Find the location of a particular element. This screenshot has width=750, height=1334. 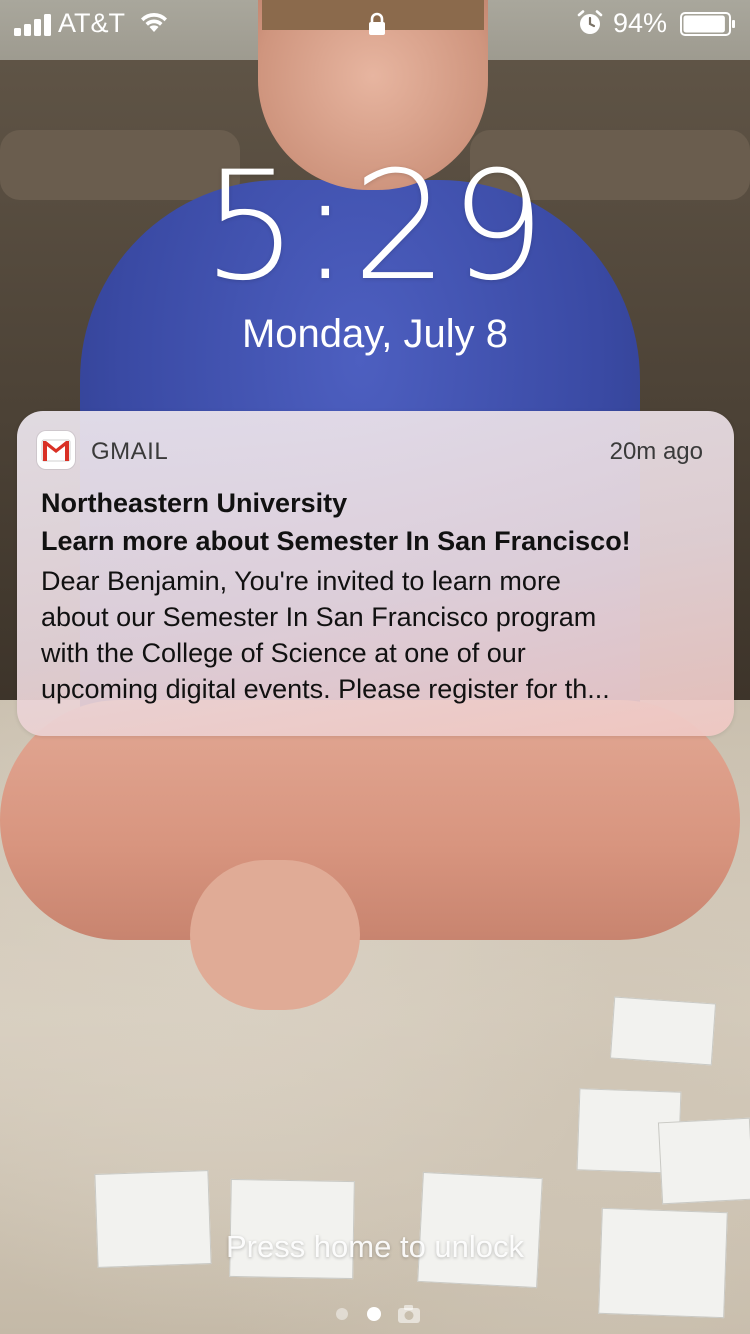

battery-percentage: 94% is located at coordinates (640, 23).